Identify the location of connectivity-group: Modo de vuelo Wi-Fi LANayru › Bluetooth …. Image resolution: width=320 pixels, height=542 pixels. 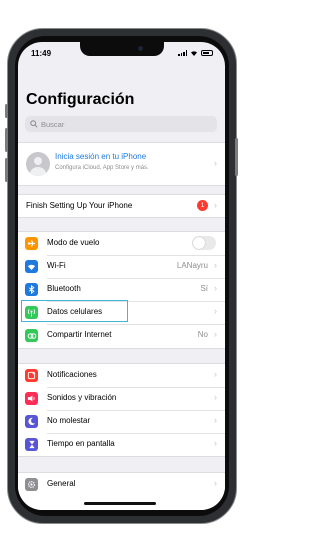
(121, 290).